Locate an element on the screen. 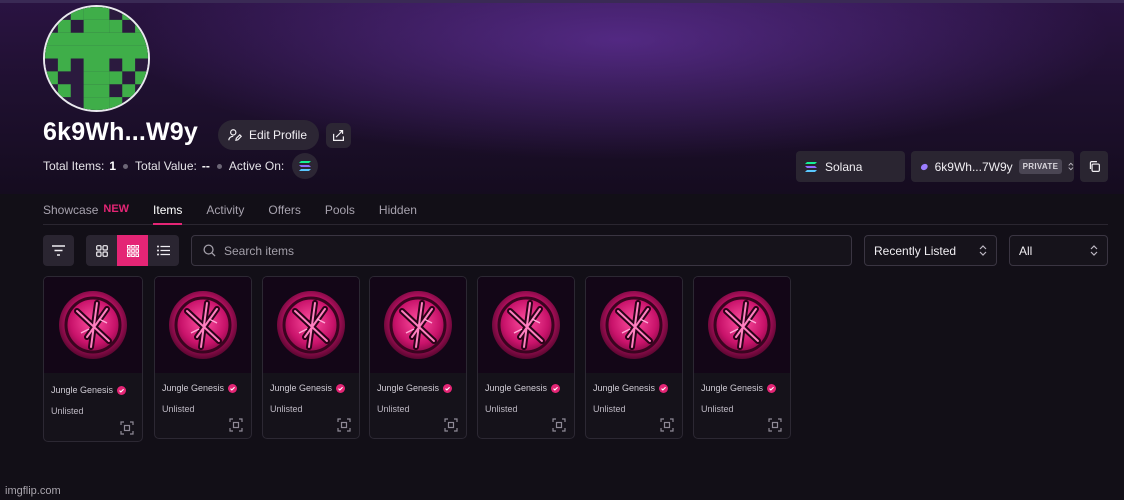  large-grid-view-button is located at coordinates (101, 250).